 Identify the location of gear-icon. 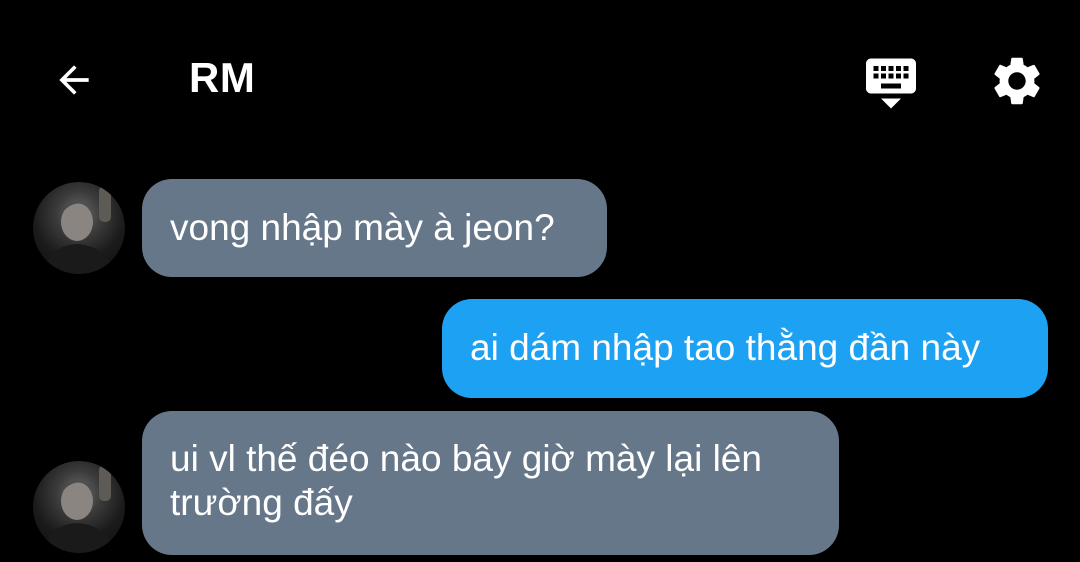
(1017, 81).